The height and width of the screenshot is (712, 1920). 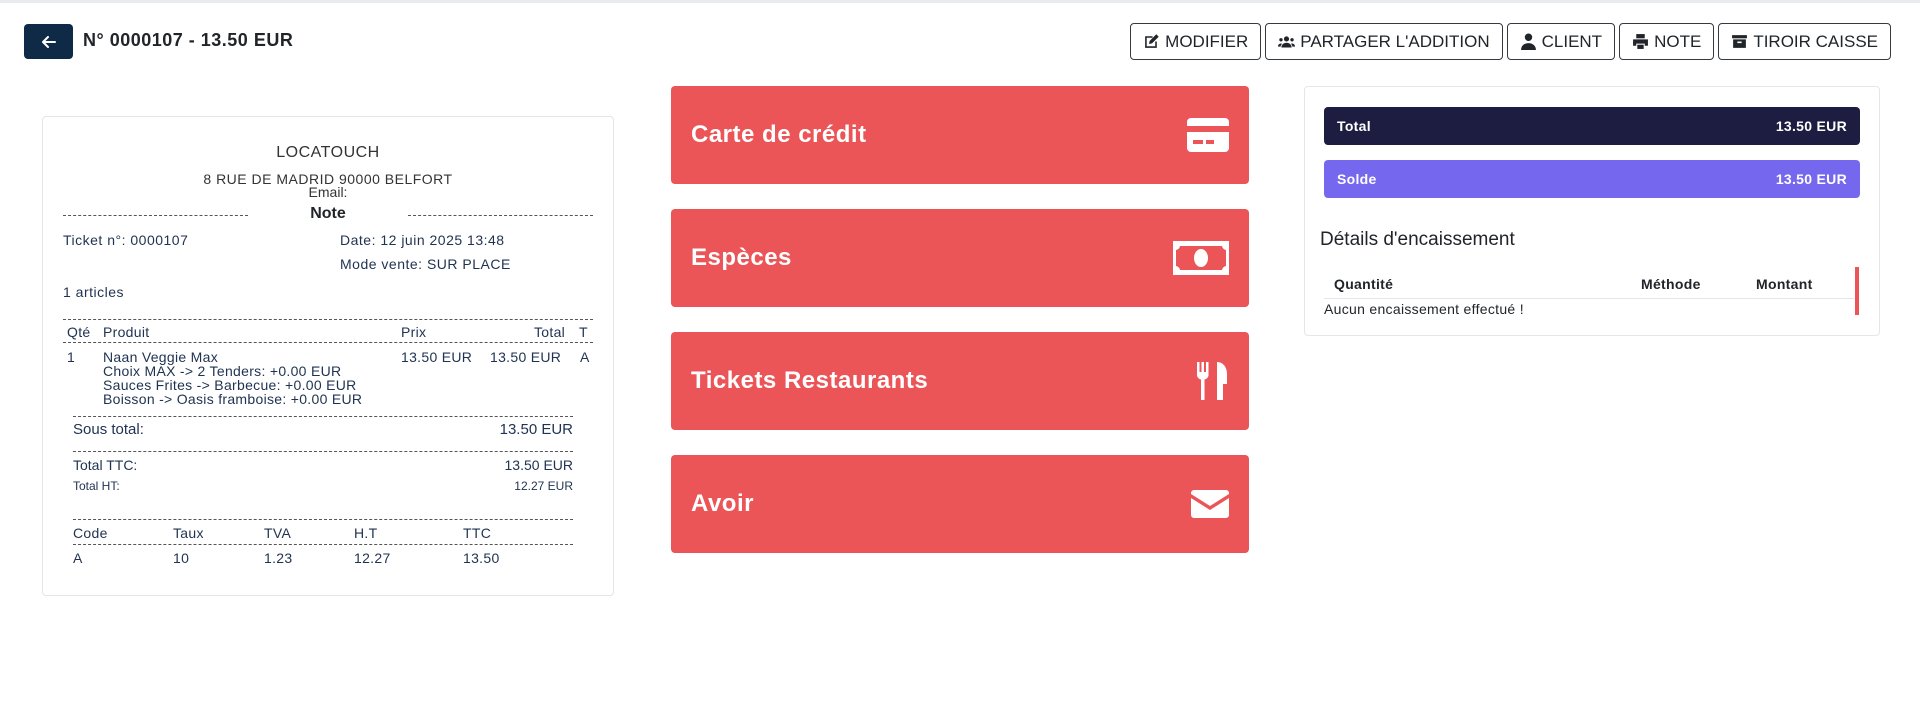 What do you see at coordinates (425, 264) in the screenshot?
I see `sale-mode: Mode vente: SUR PLACE` at bounding box center [425, 264].